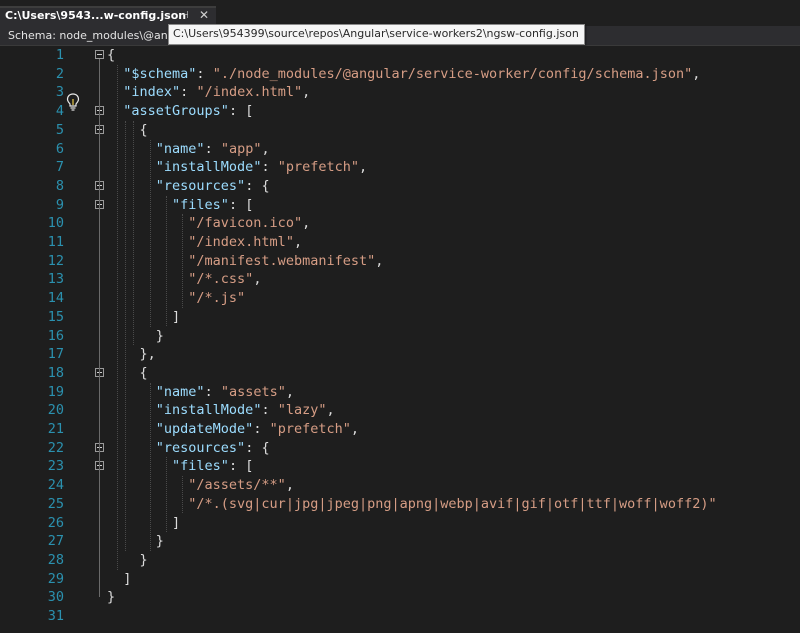 Image resolution: width=800 pixels, height=633 pixels. I want to click on code-text: "/*.js", so click(176, 298).